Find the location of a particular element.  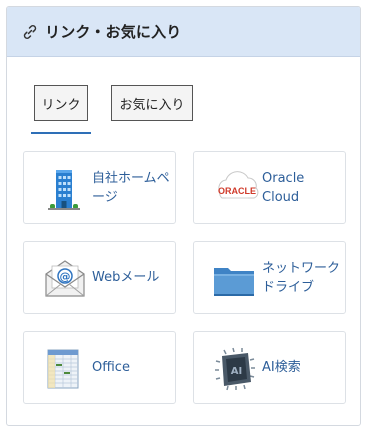

tile-network-drive: ネットワークドライブ is located at coordinates (269, 277).